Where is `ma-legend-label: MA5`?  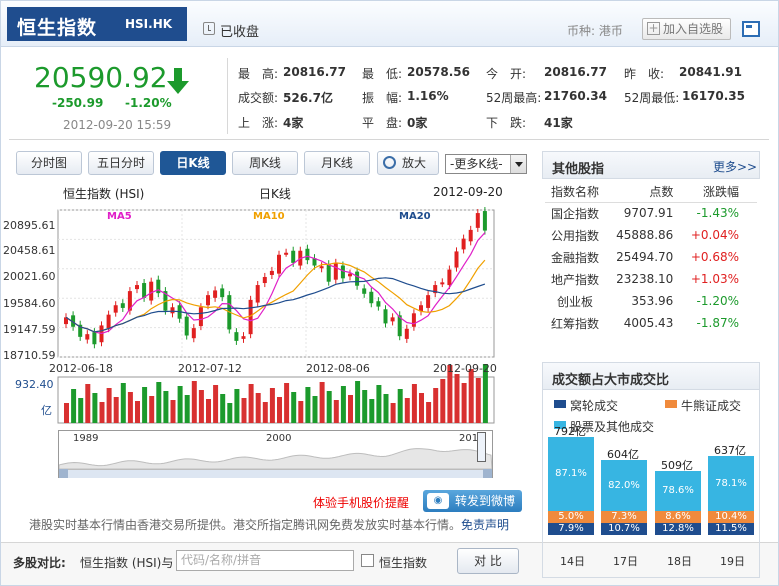
ma-legend-label: MA5 is located at coordinates (119, 216).